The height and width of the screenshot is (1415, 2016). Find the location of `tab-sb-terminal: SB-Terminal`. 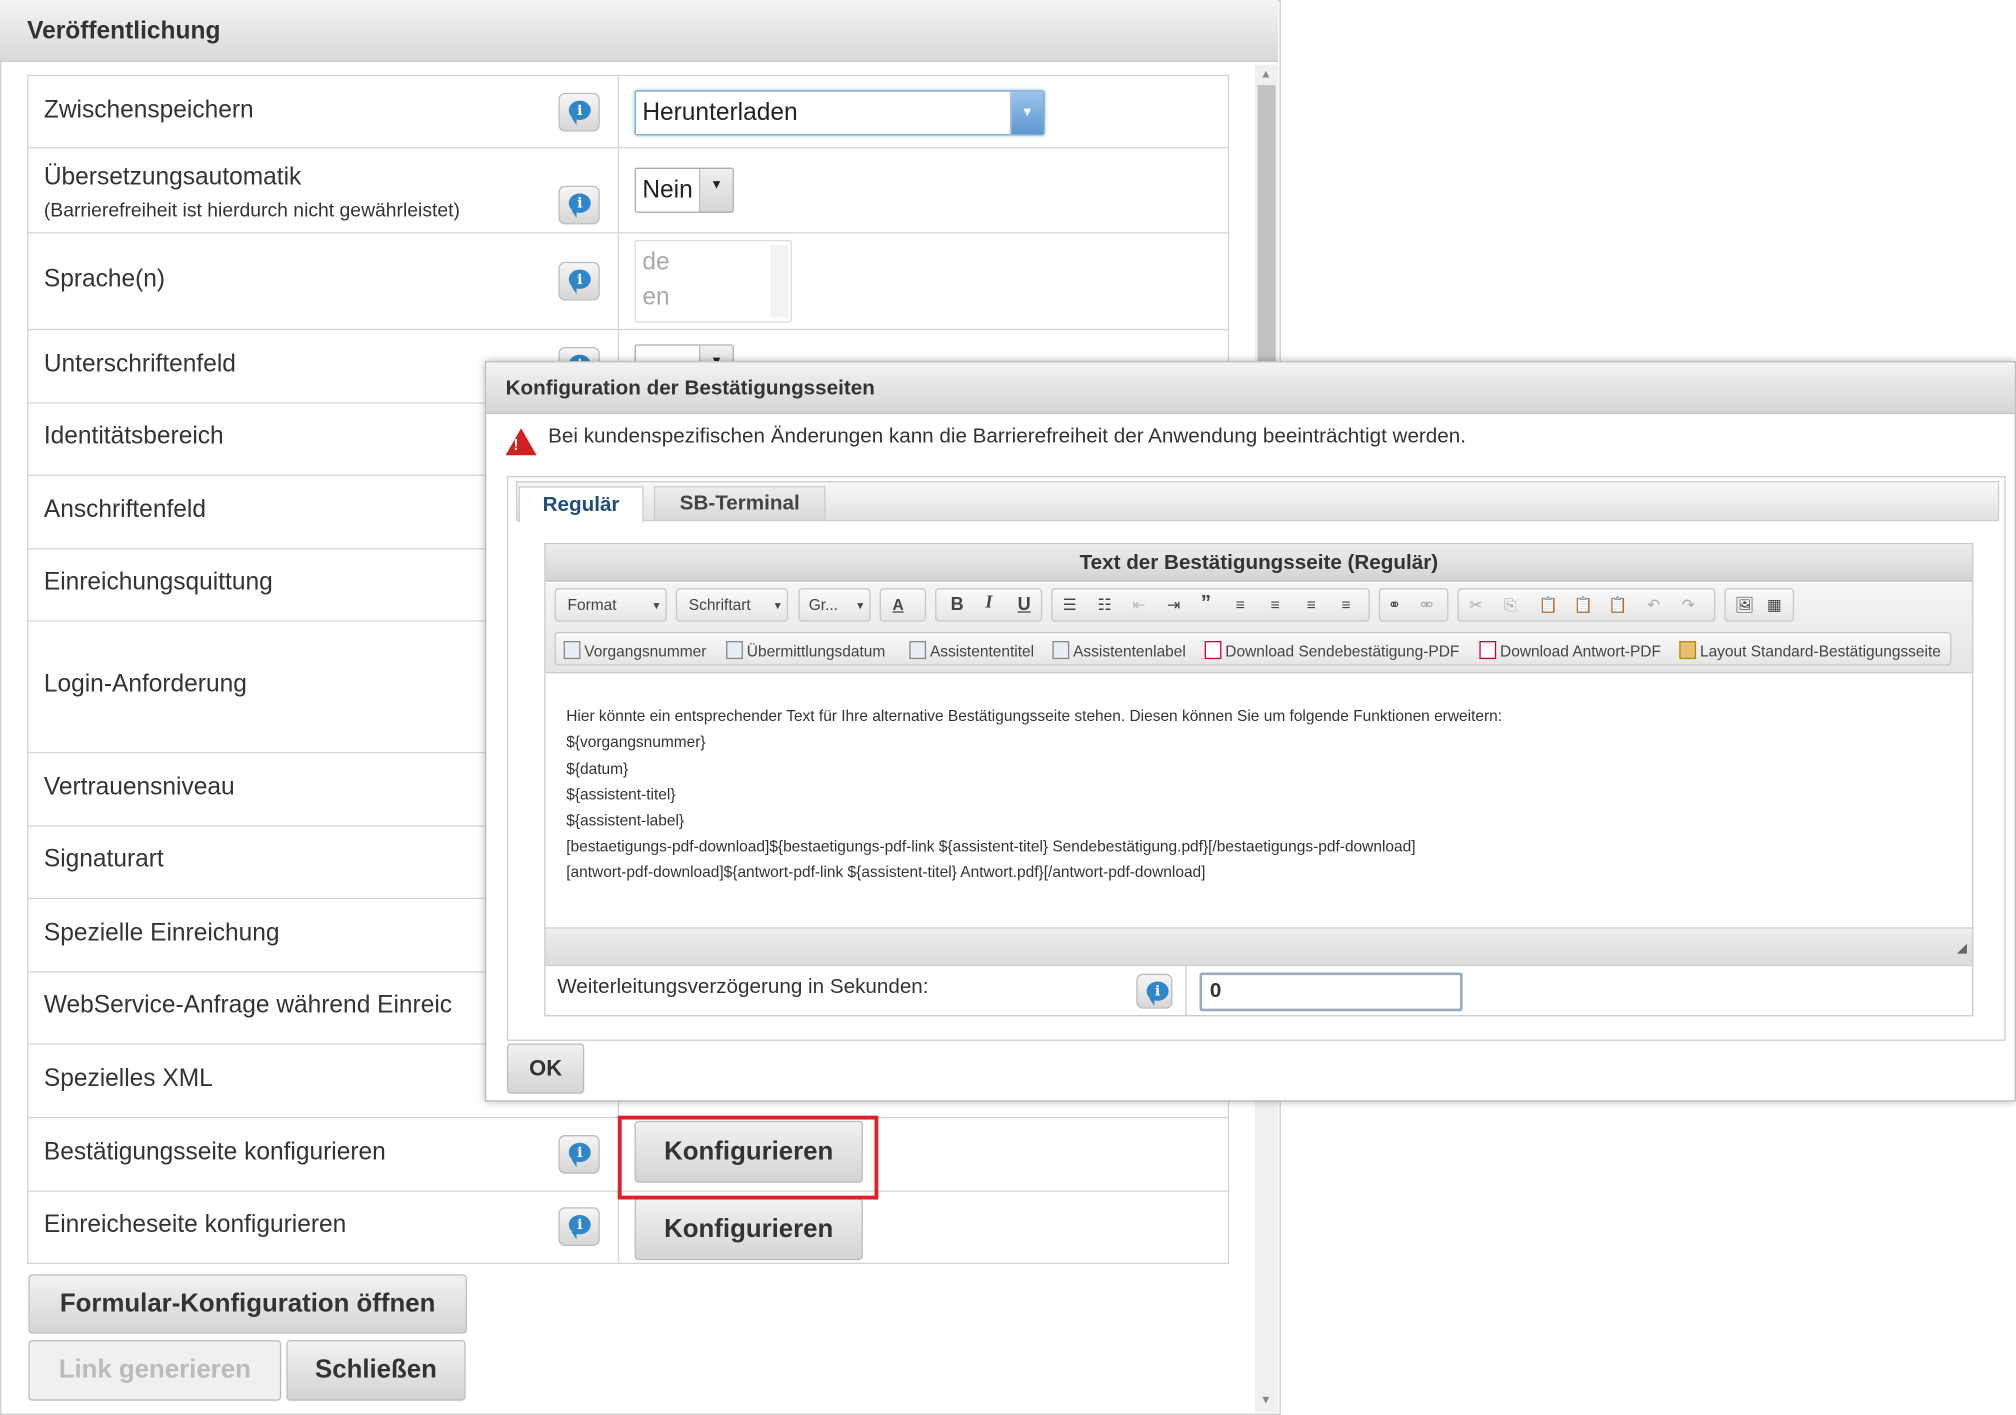

tab-sb-terminal: SB-Terminal is located at coordinates (739, 504).